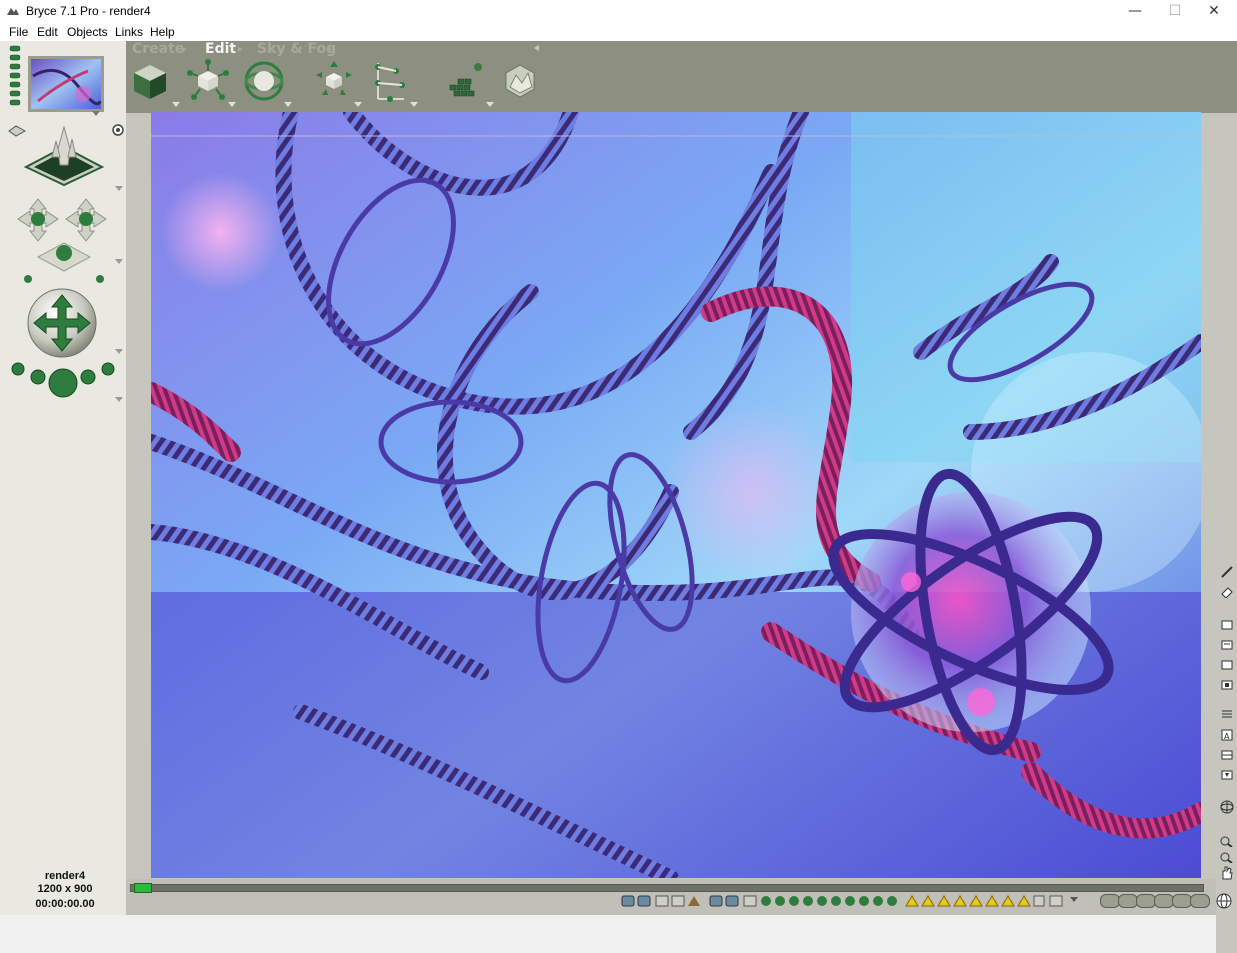 Image resolution: width=1237 pixels, height=953 pixels. What do you see at coordinates (119, 399) in the screenshot?
I see `zoom-options-arrow` at bounding box center [119, 399].